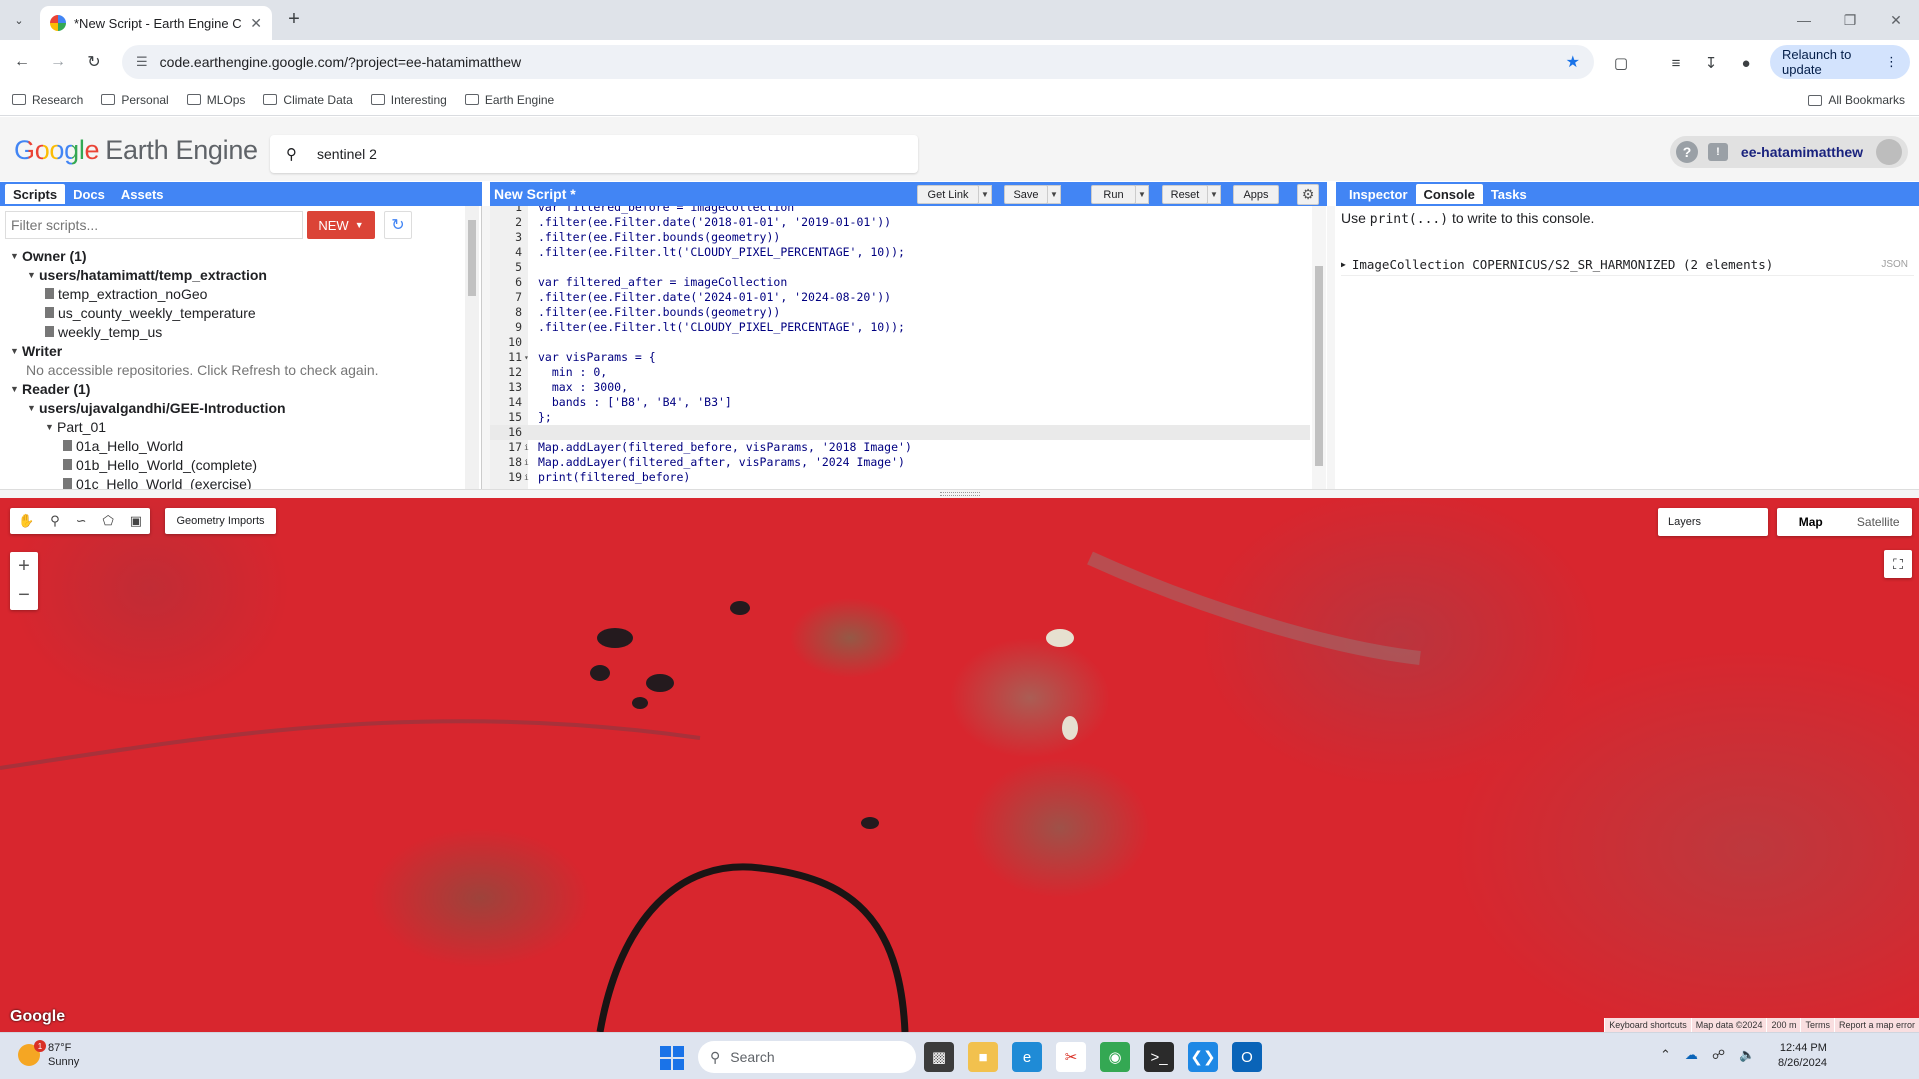  What do you see at coordinates (89, 194) in the screenshot?
I see `tab-docs: Docs` at bounding box center [89, 194].